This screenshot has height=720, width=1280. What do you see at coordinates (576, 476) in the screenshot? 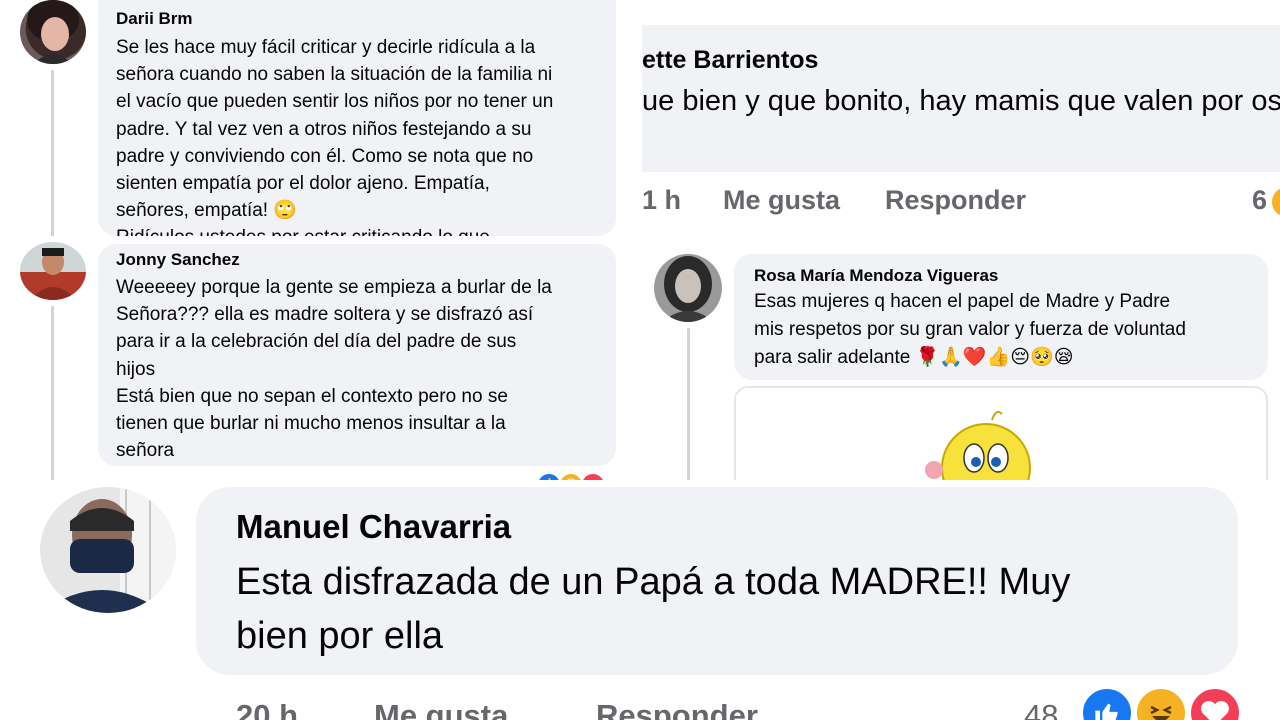
I see `reaction-group: 👍 😆 ♥` at bounding box center [576, 476].